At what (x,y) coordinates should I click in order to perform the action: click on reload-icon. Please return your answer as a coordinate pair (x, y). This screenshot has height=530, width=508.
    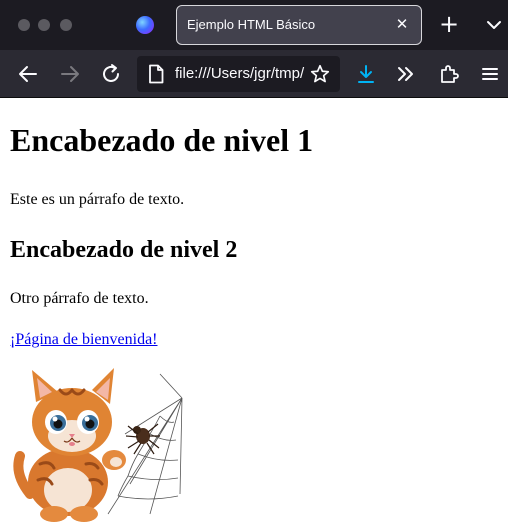
    Looking at the image, I should click on (111, 74).